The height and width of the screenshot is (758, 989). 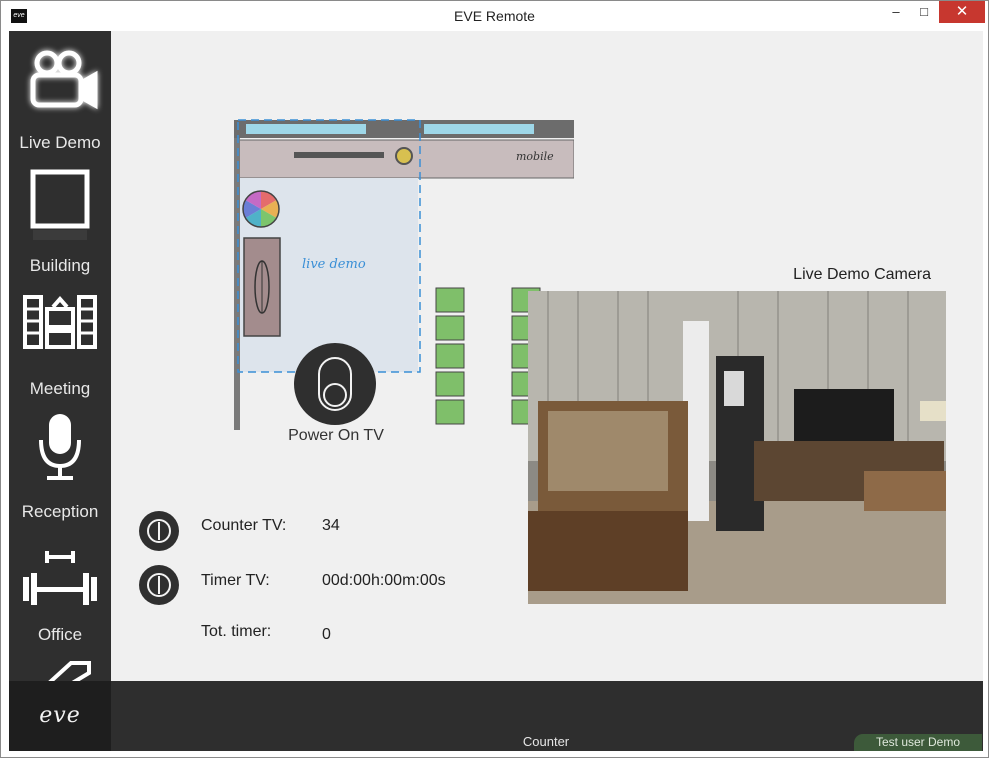 I want to click on sidebar-item-meeting: Meeting, so click(x=60, y=338).